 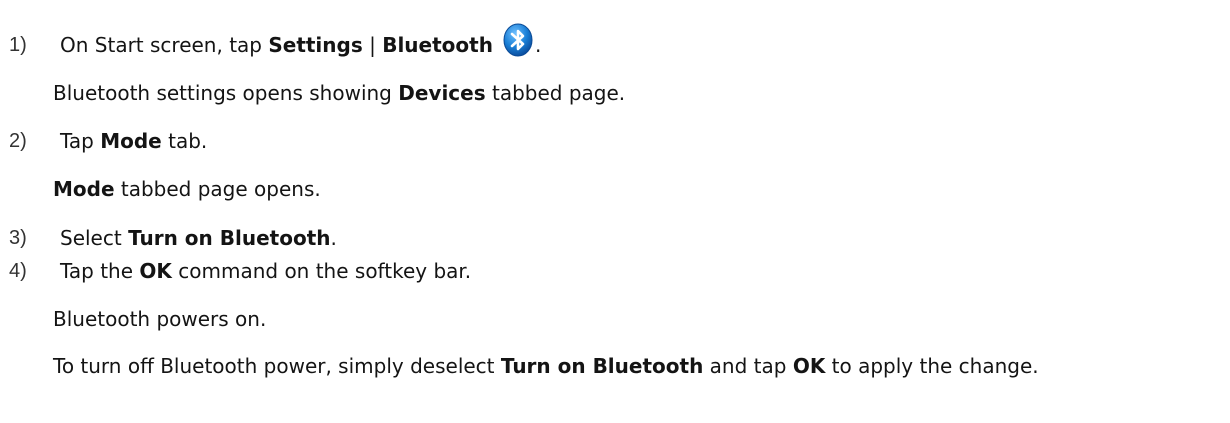 What do you see at coordinates (18, 141) in the screenshot?
I see `step-number: 2)` at bounding box center [18, 141].